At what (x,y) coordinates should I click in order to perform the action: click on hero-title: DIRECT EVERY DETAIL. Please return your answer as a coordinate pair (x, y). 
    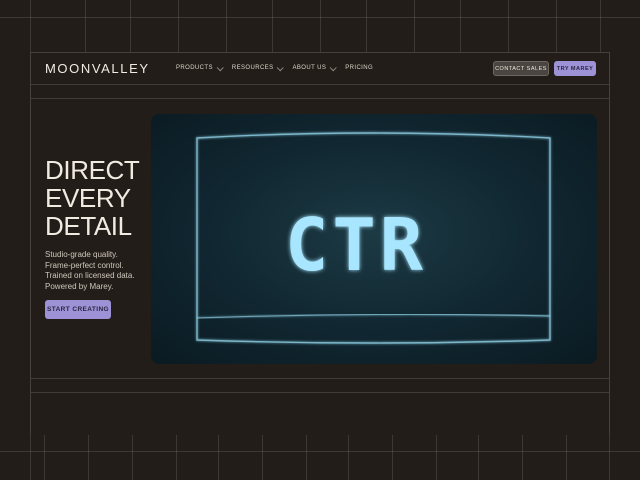
    Looking at the image, I should click on (100, 198).